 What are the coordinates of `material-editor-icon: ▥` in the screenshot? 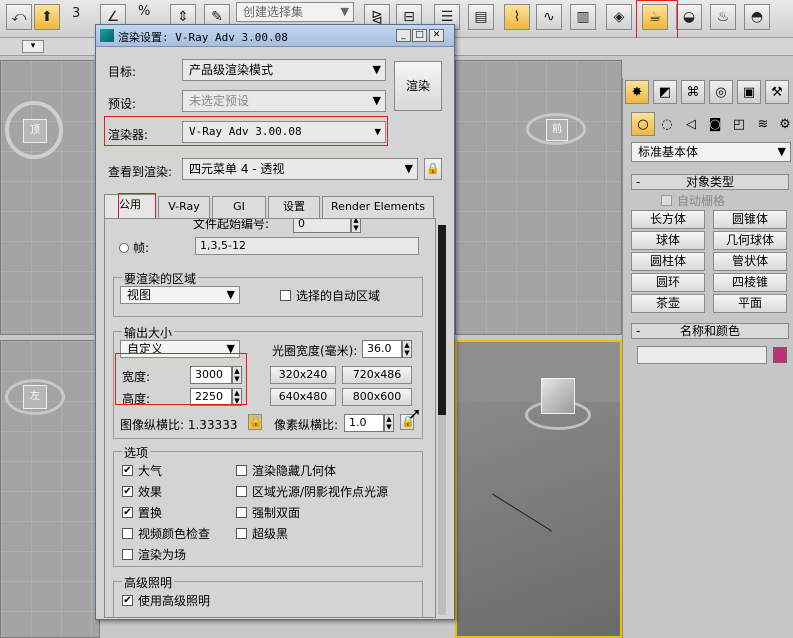 It's located at (583, 17).